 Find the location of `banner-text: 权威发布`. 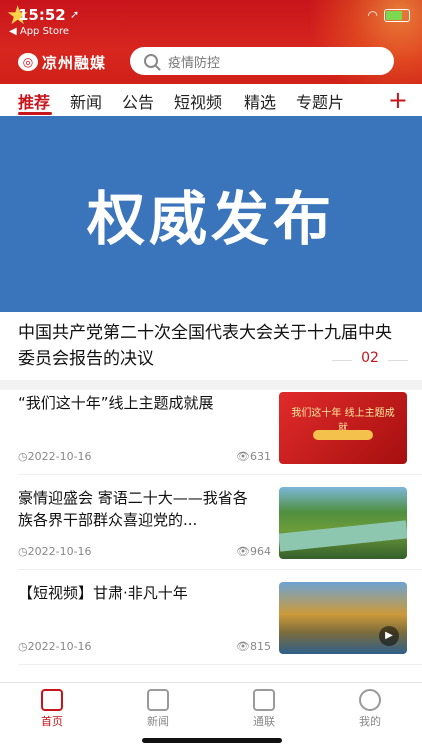

banner-text: 权威发布 is located at coordinates (210, 219).